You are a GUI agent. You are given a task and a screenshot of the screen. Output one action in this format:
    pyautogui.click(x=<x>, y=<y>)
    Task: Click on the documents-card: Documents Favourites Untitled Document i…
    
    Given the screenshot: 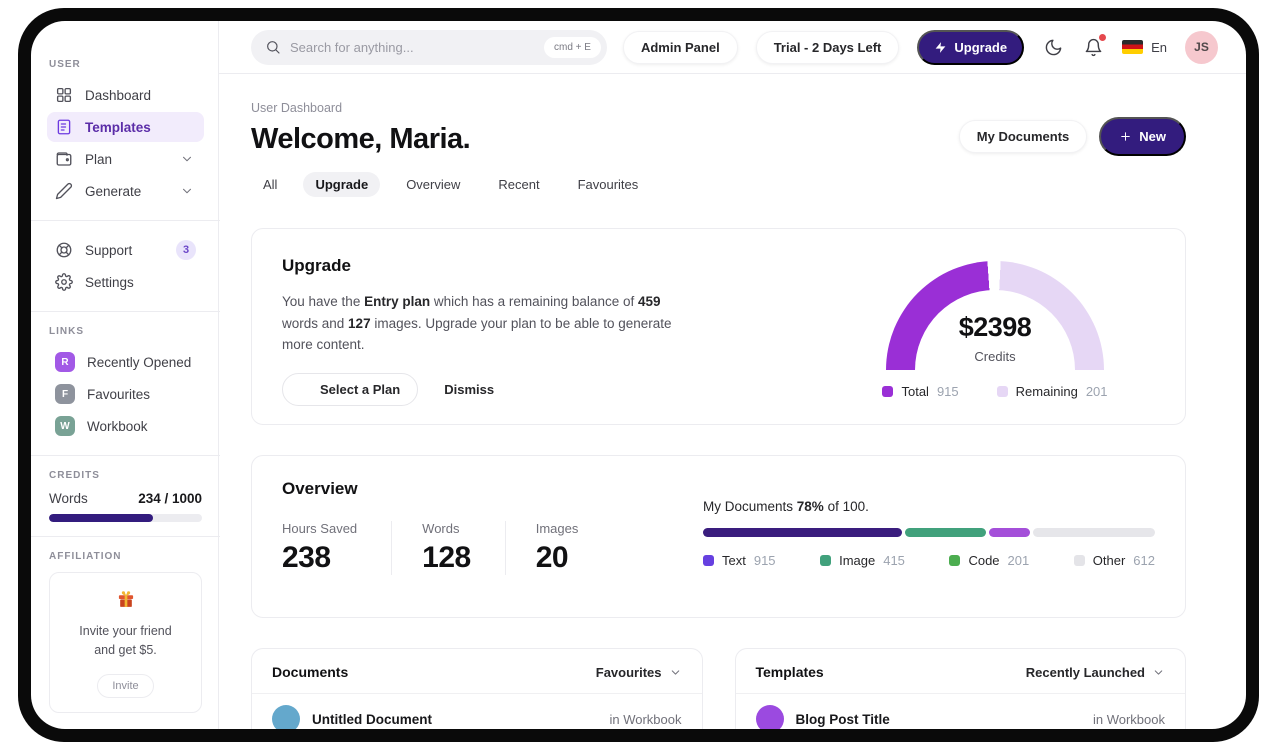 What is the action you would take?
    pyautogui.click(x=477, y=688)
    